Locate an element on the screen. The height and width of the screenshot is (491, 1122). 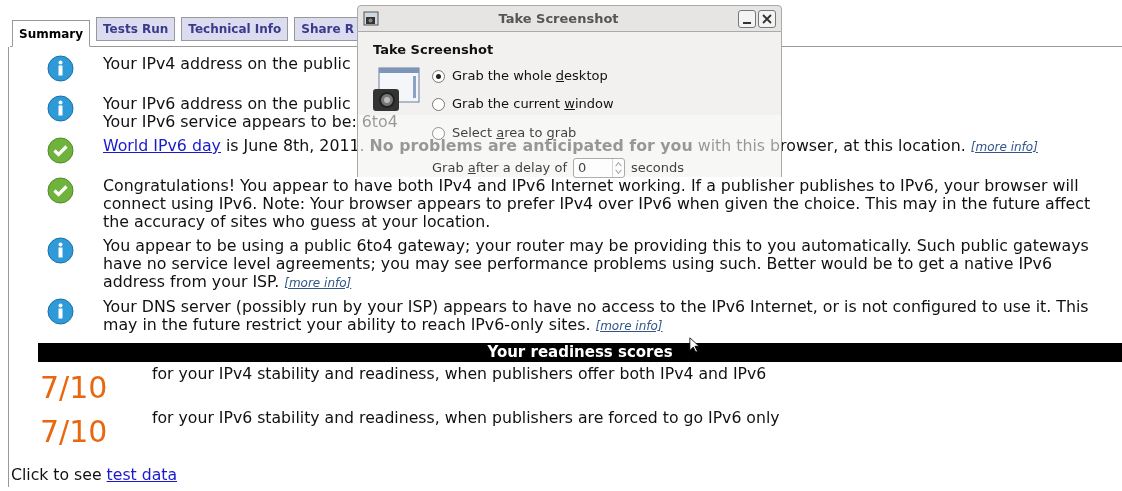
radio-button is located at coordinates (438, 133).